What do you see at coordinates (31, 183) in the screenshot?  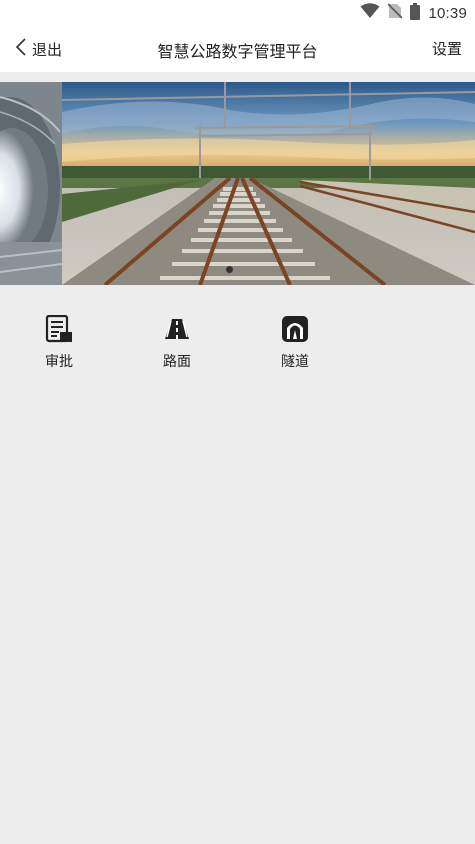 I see `tunnel-photo` at bounding box center [31, 183].